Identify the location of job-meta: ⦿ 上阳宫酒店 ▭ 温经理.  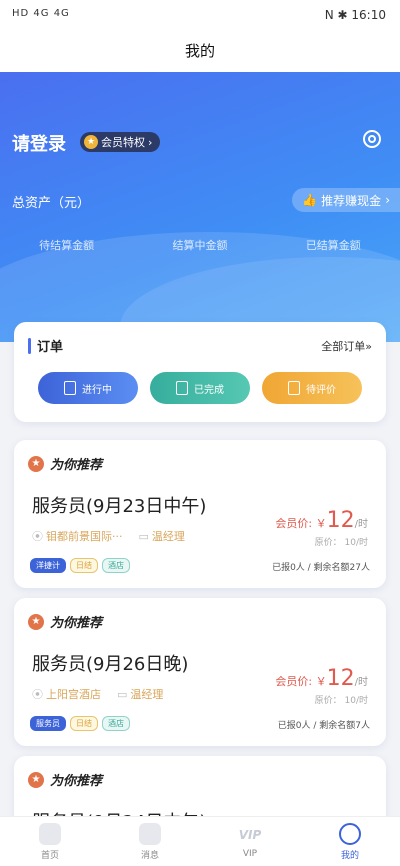
(97, 694).